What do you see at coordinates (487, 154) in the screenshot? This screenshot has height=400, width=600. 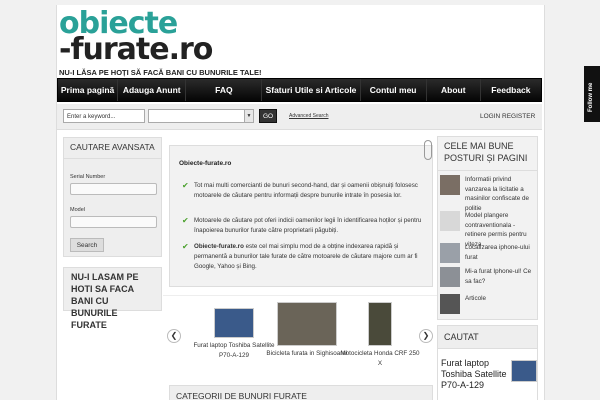 I see `popular-posts-title: CELE MAI BUNE POSTURI ȘI PAGINI` at bounding box center [487, 154].